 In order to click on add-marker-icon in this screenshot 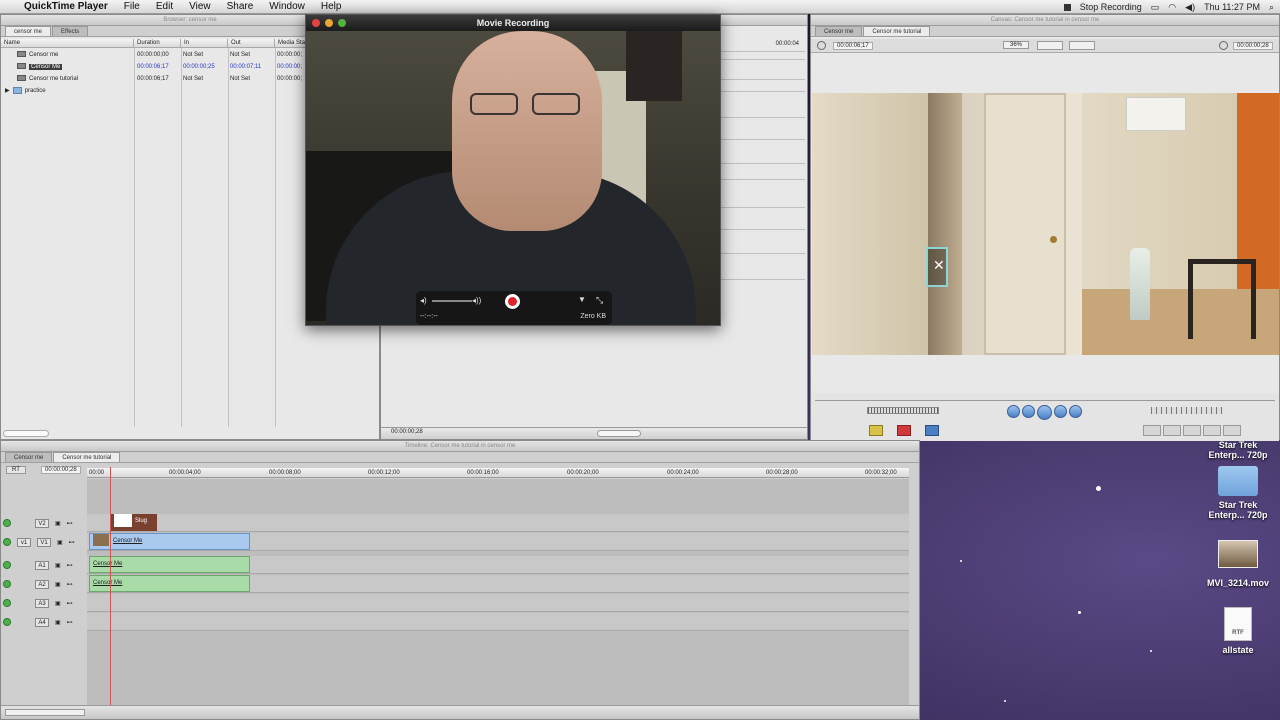, I will do `click(1212, 430)`.